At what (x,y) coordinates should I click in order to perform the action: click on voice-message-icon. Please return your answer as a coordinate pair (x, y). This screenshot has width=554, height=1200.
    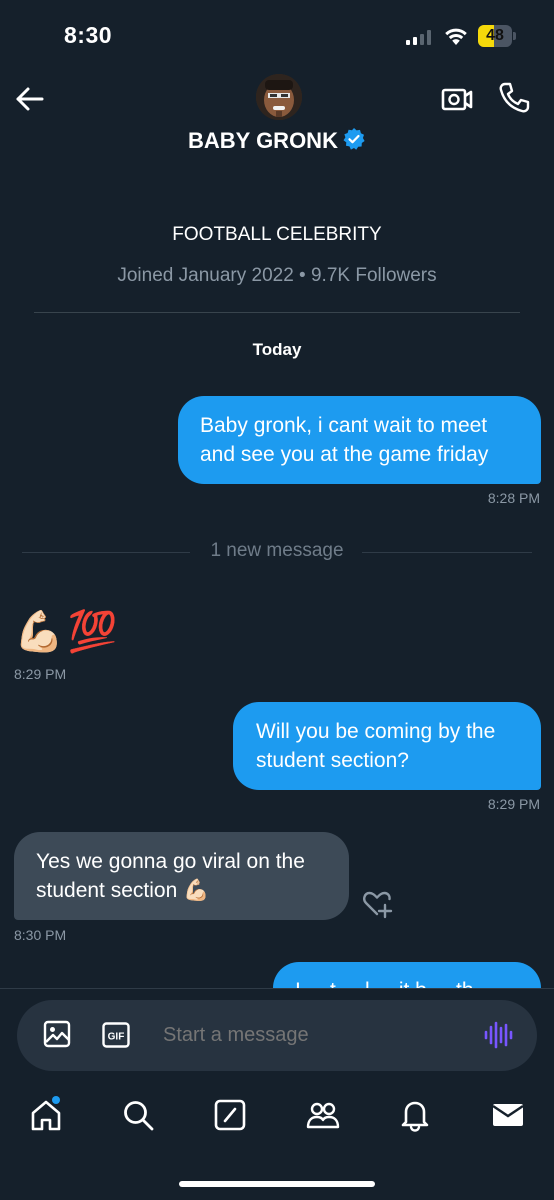
    Looking at the image, I should click on (498, 1035).